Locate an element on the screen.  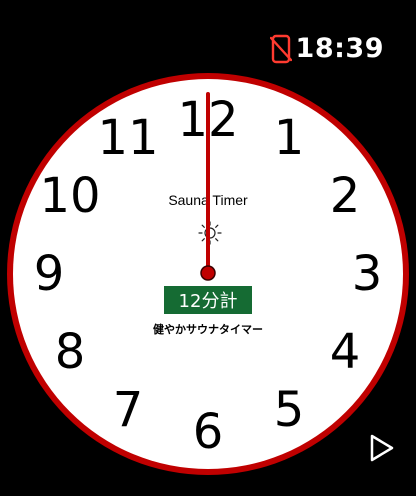
numeral-1: 1 is located at coordinates (289, 138).